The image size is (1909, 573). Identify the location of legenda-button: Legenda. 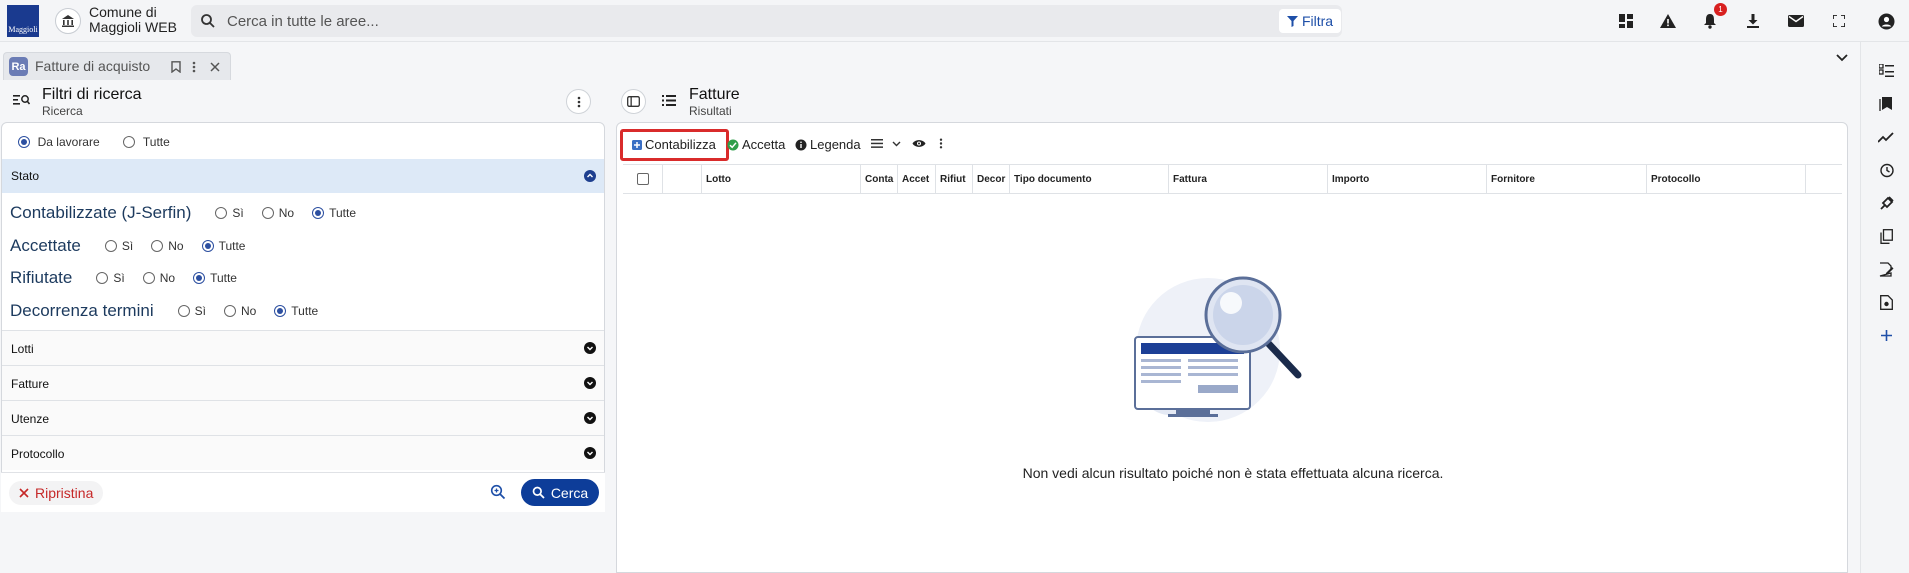
(828, 144).